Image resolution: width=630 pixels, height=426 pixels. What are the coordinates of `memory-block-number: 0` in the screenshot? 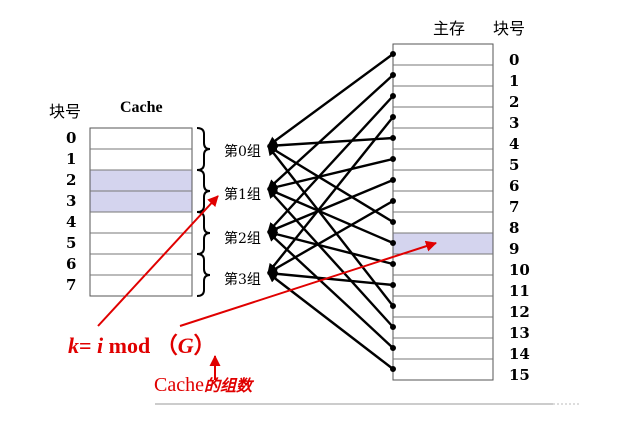 It's located at (514, 60).